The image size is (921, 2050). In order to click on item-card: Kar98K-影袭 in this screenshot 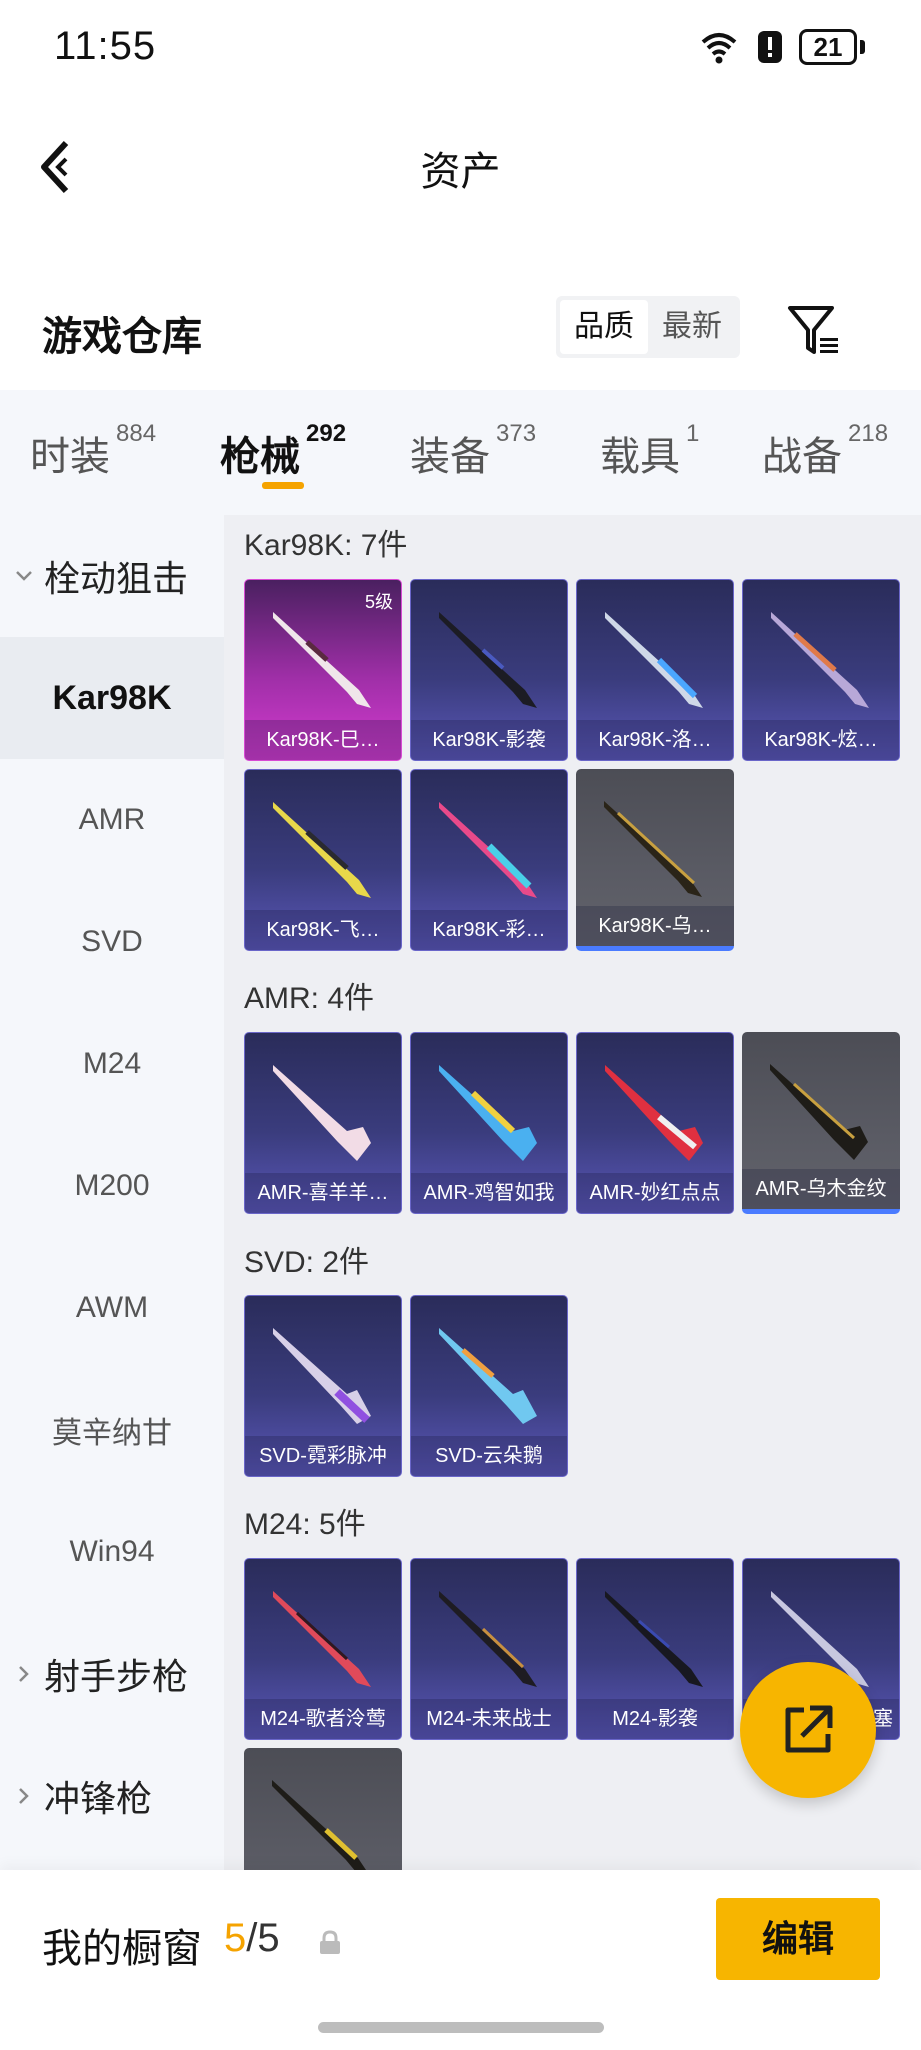, I will do `click(489, 670)`.